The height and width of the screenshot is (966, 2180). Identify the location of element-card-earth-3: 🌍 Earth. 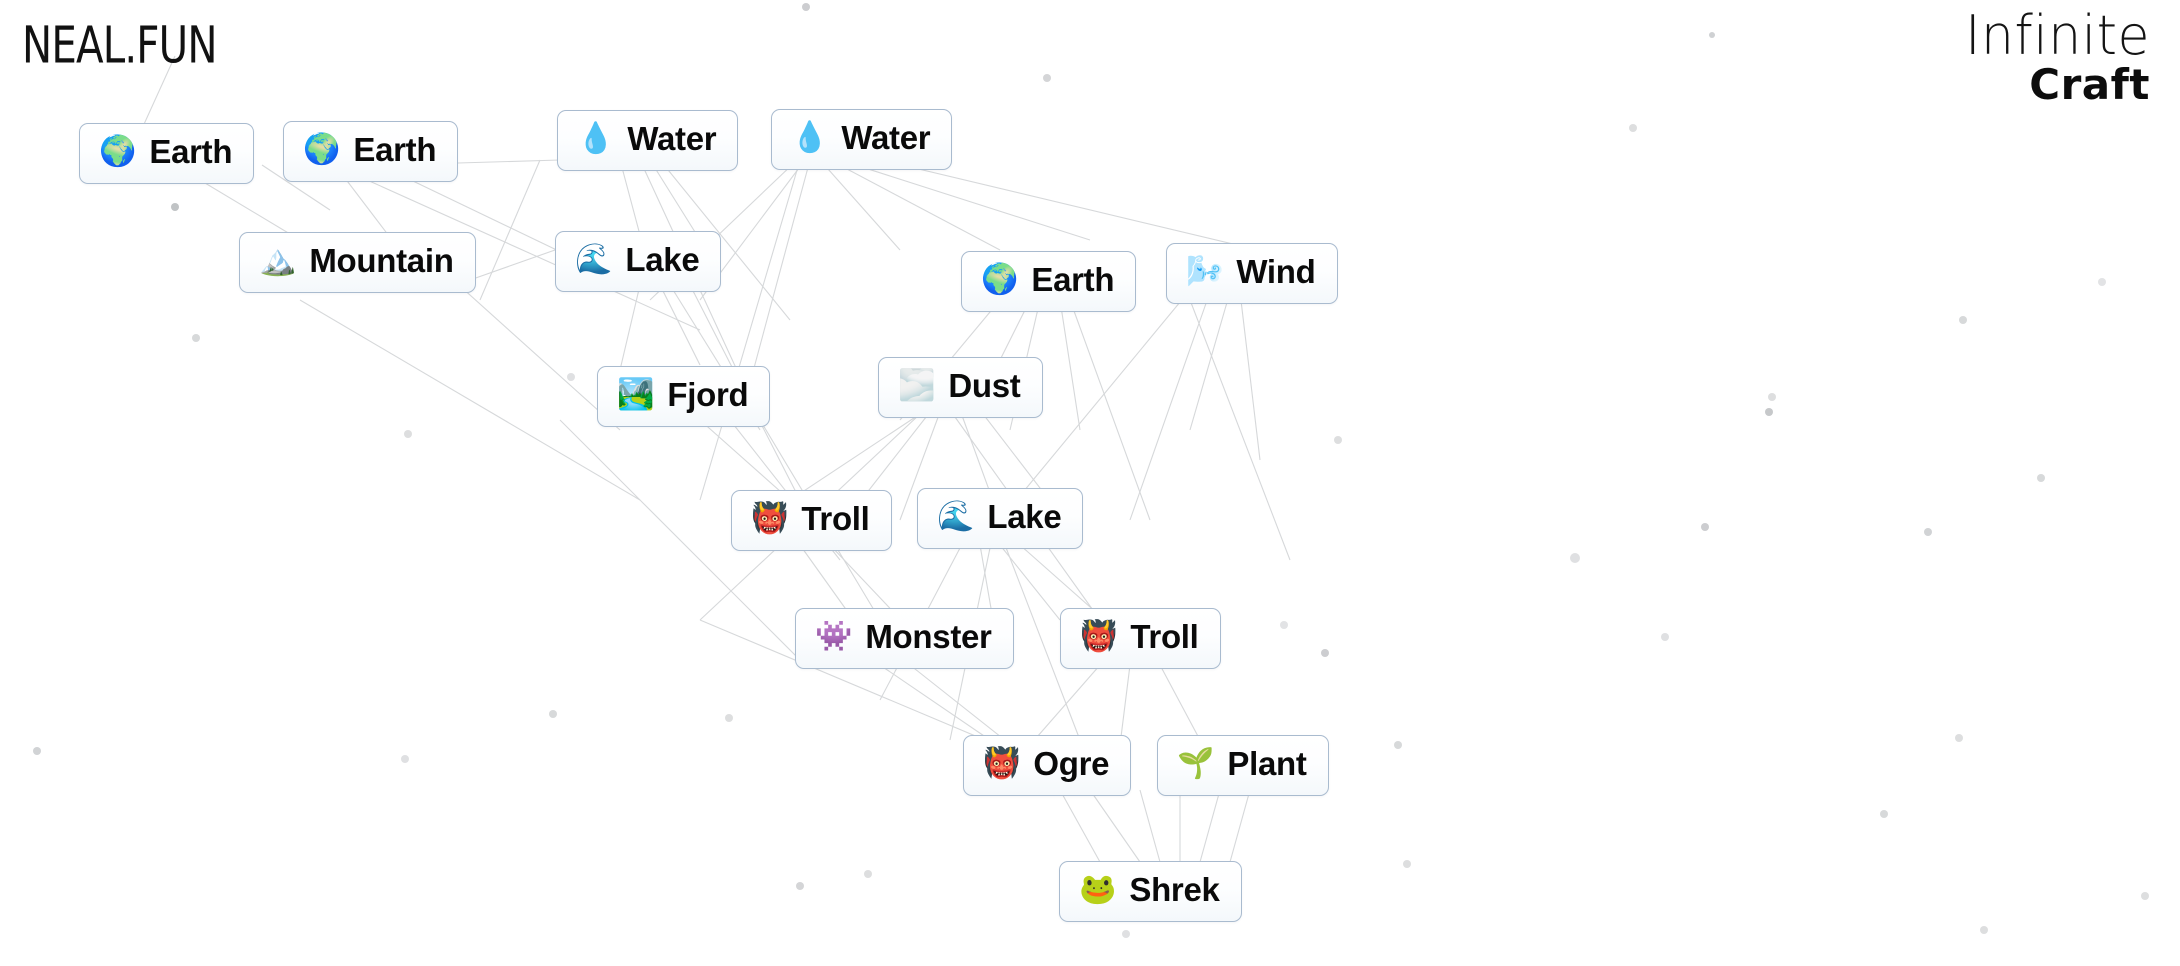
(1049, 281).